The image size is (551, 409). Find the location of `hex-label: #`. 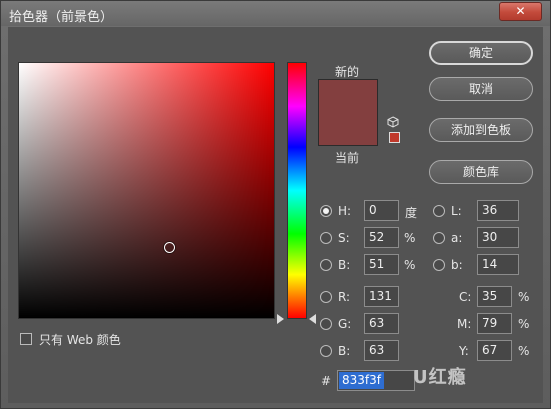

hex-label: # is located at coordinates (326, 381).